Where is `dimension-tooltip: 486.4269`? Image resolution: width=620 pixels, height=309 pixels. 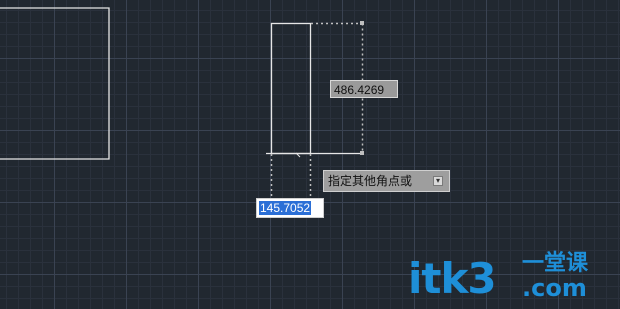 dimension-tooltip: 486.4269 is located at coordinates (364, 89).